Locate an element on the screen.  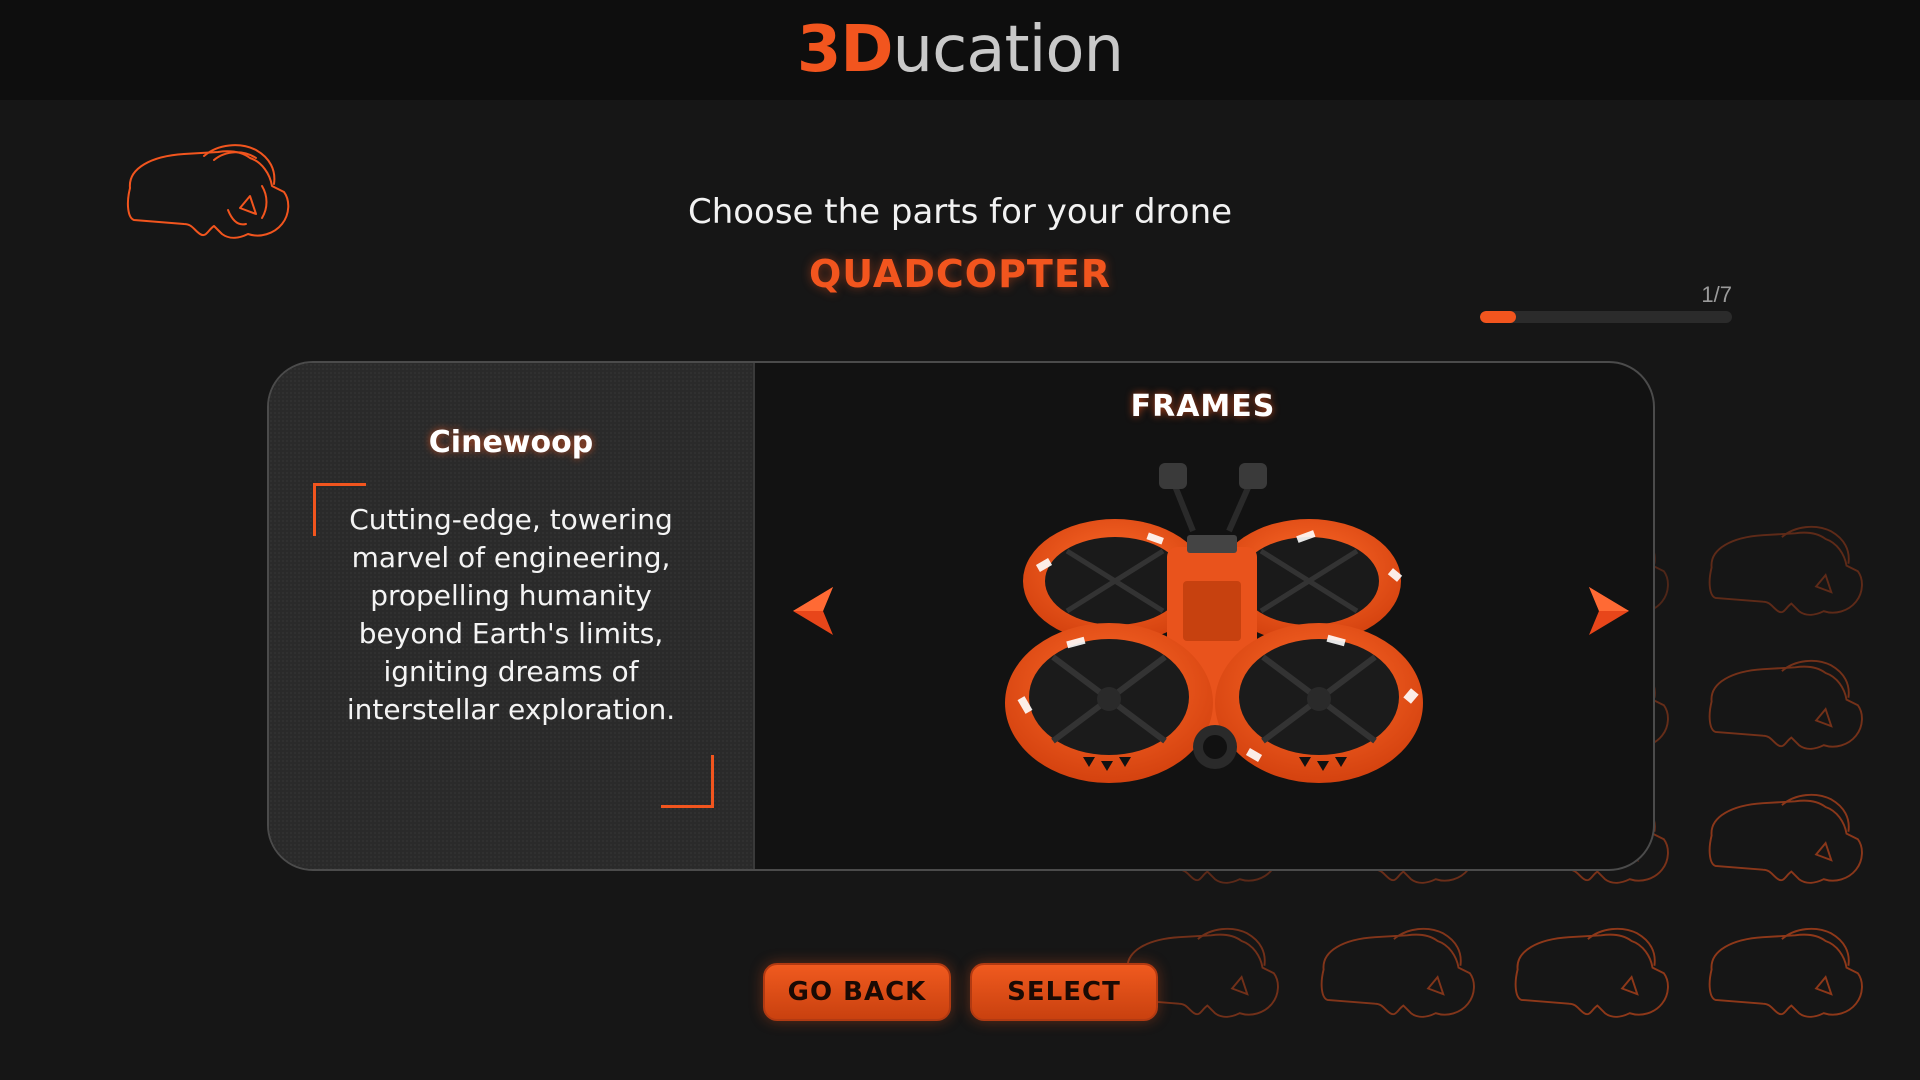
part-category-label: FRAMES is located at coordinates (1203, 406).